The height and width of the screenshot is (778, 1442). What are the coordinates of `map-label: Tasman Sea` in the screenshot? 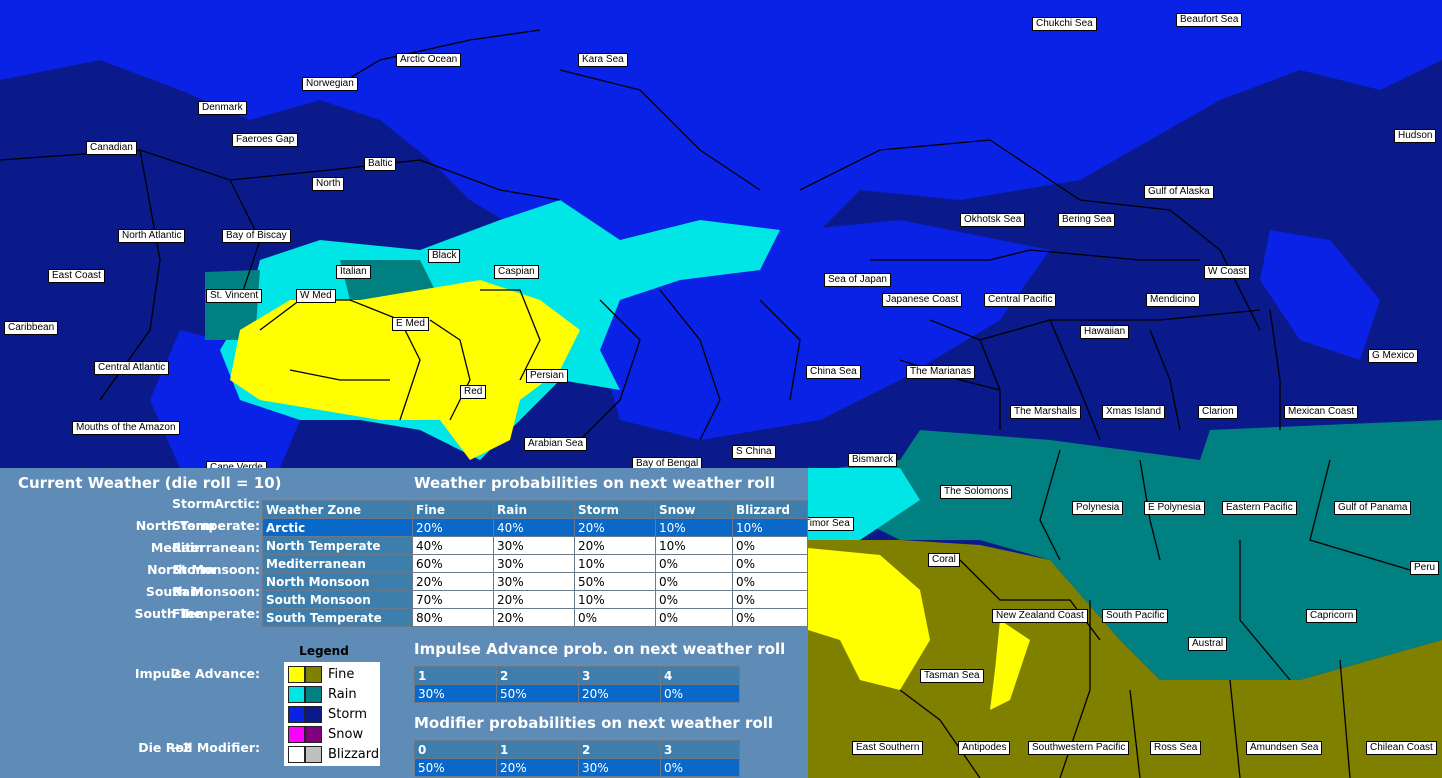 It's located at (952, 676).